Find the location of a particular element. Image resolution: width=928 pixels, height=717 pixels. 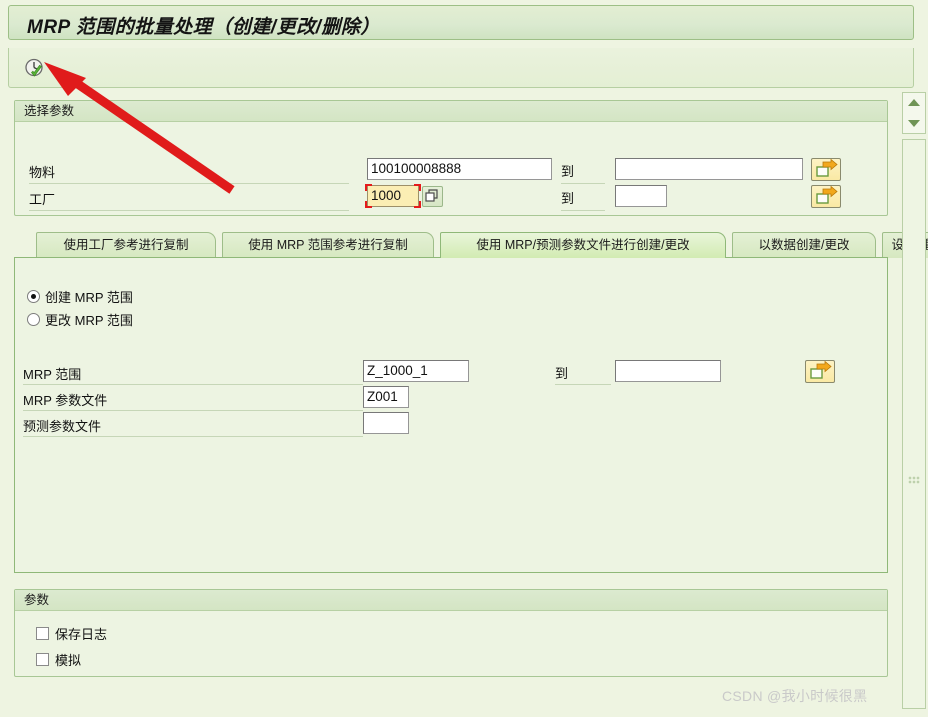

material-to-underline is located at coordinates (583, 183).